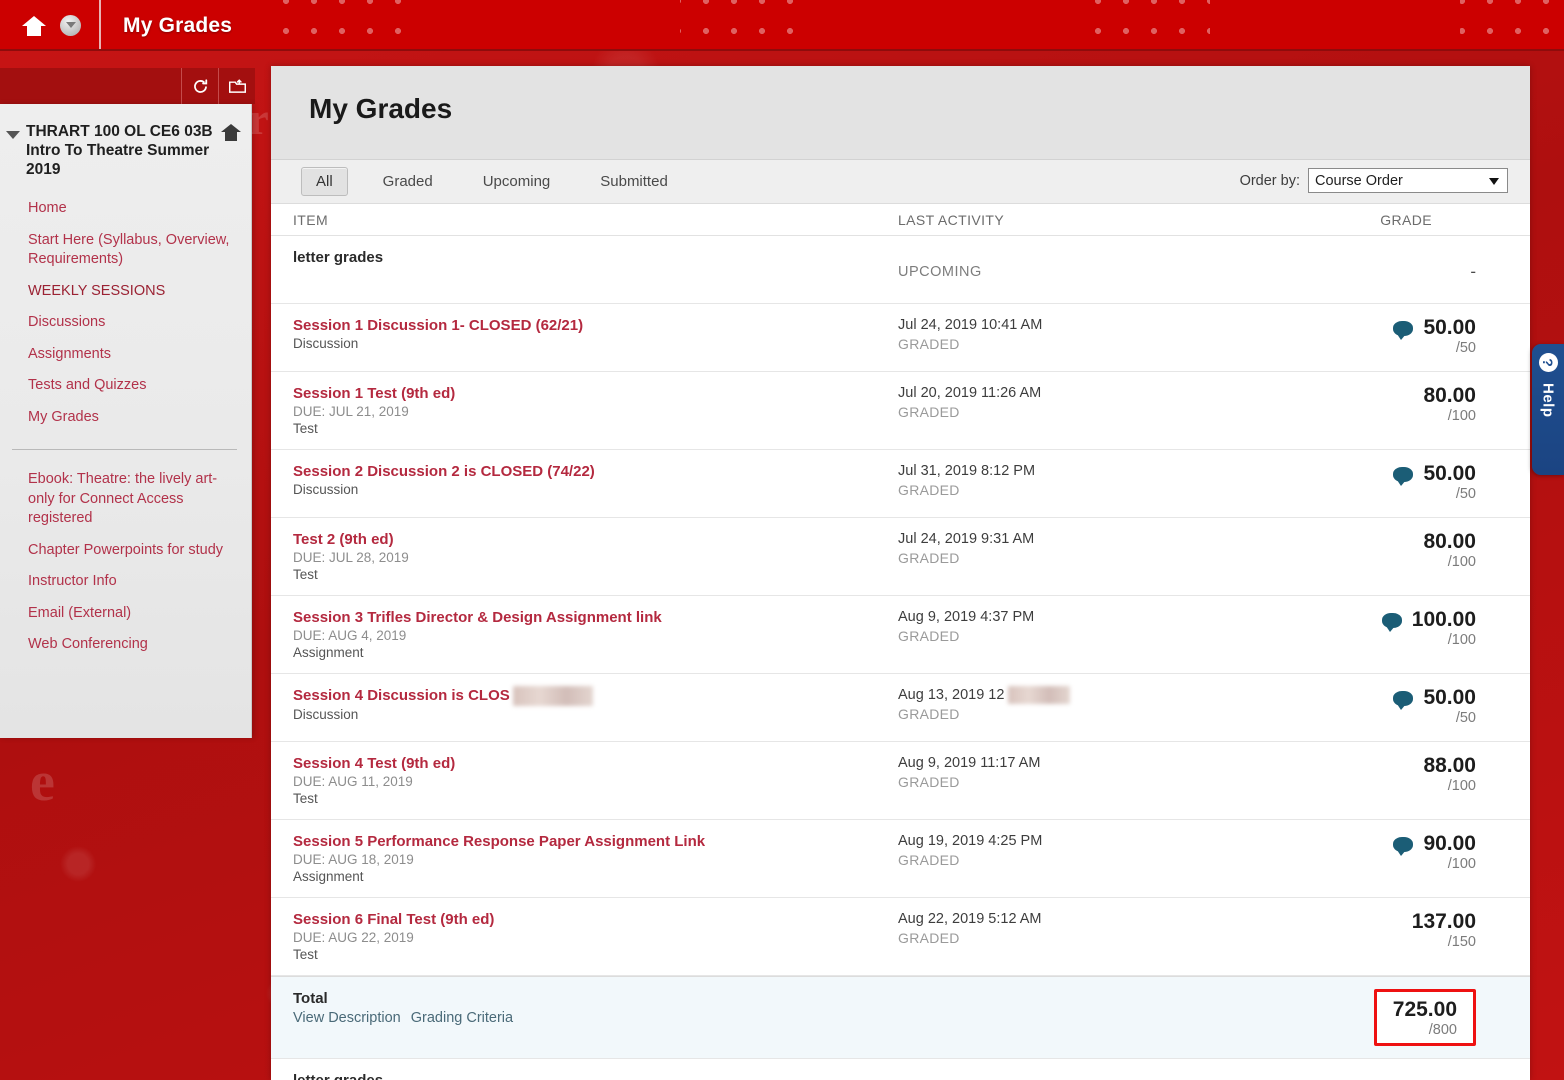 This screenshot has height=1080, width=1564. What do you see at coordinates (70, 25) in the screenshot?
I see `chevron-down-icon` at bounding box center [70, 25].